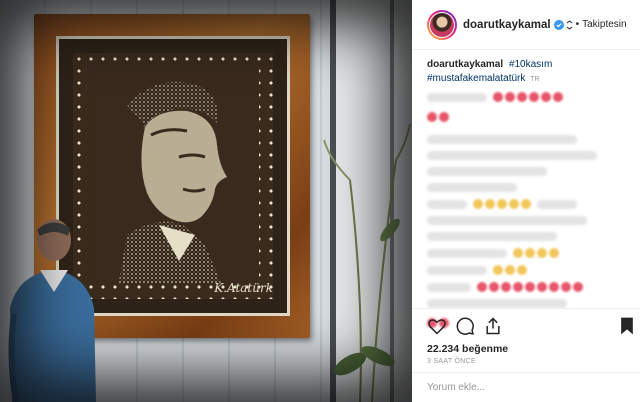 The height and width of the screenshot is (402, 640). What do you see at coordinates (243, 288) in the screenshot?
I see `portrait-signature: K.Atatürk` at bounding box center [243, 288].